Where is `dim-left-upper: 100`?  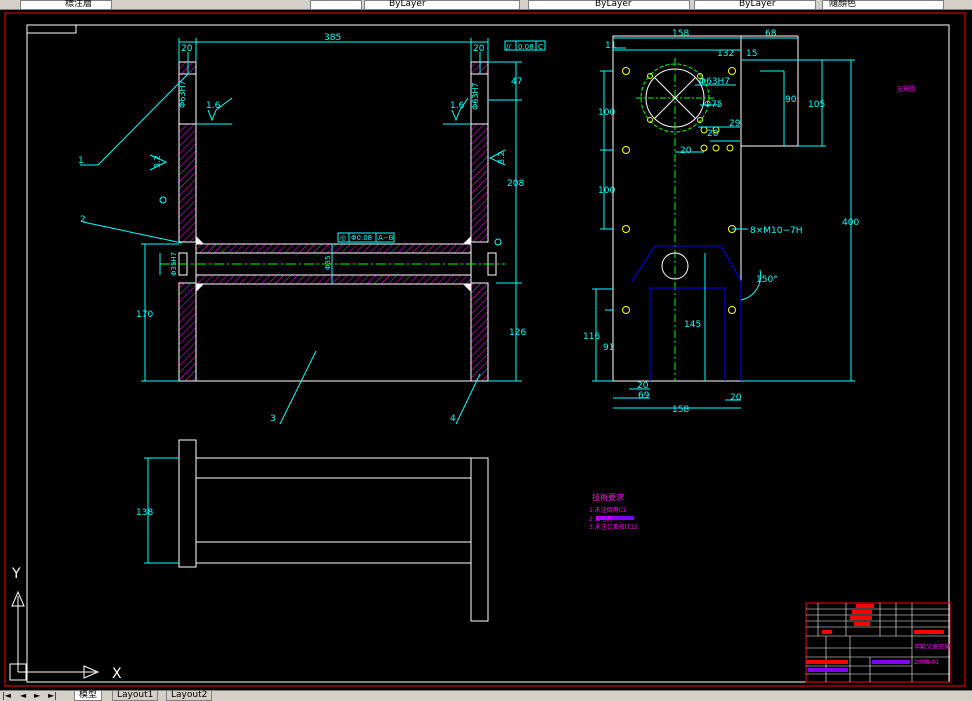
dim-left-upper: 100 is located at coordinates (606, 113).